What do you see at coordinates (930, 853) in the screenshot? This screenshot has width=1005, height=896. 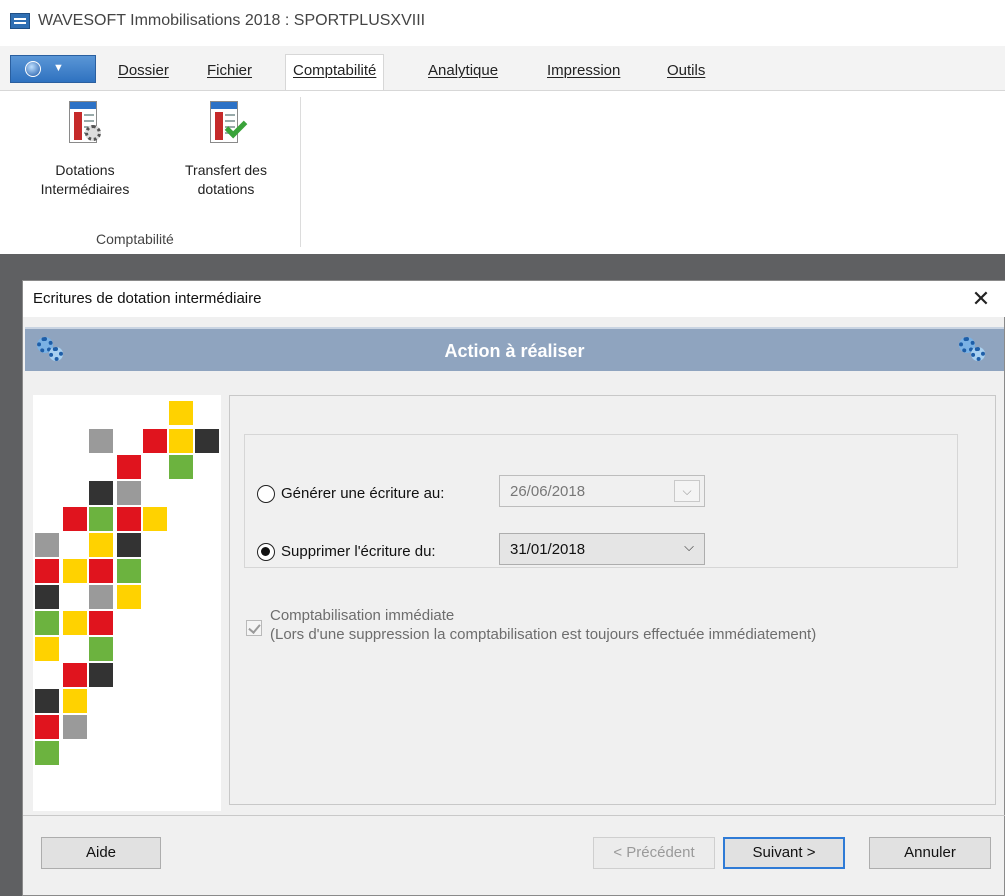 I see `cancel-button: Annuler` at bounding box center [930, 853].